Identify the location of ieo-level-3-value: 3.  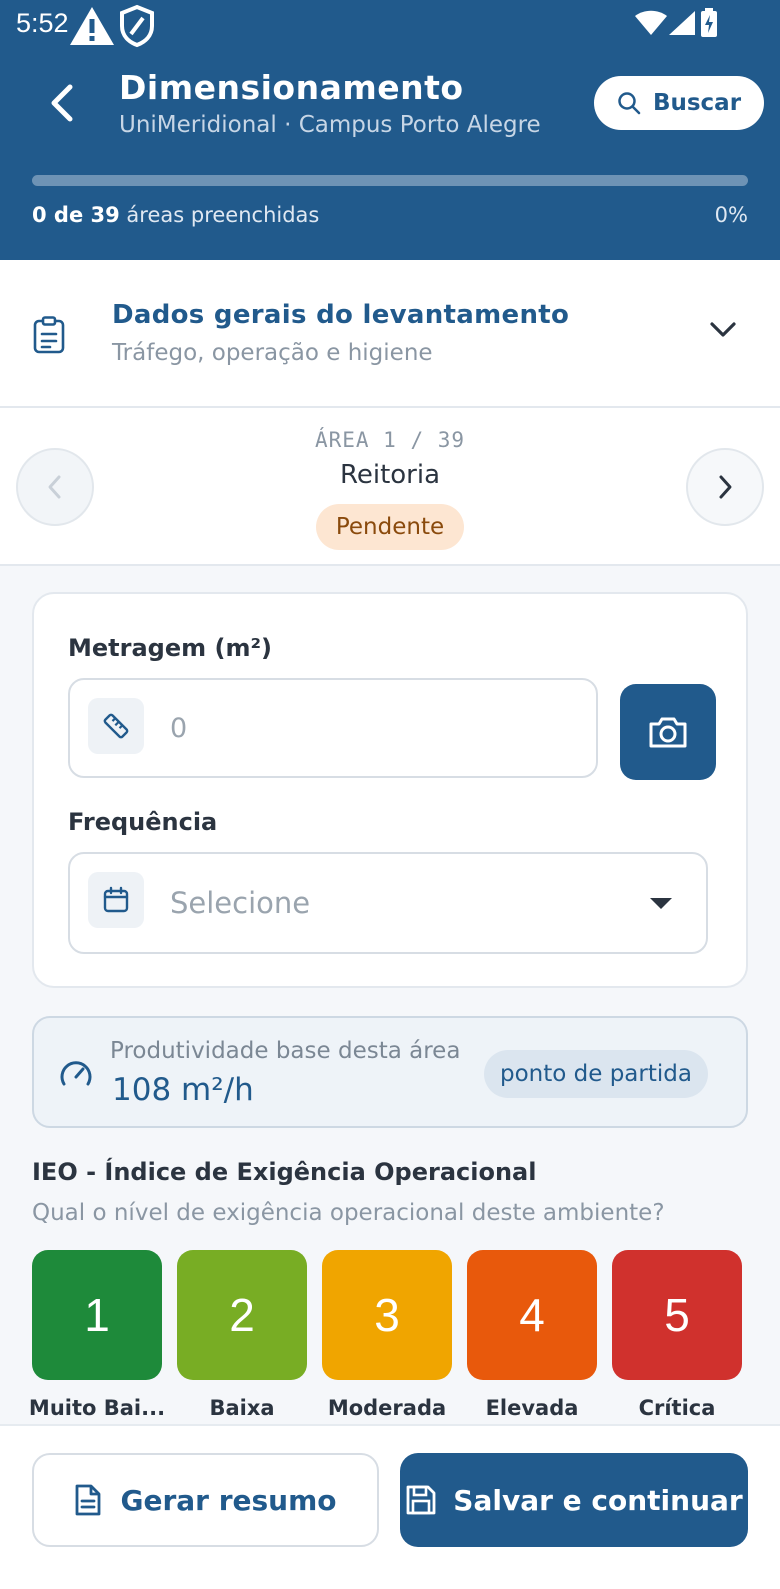
(387, 1315).